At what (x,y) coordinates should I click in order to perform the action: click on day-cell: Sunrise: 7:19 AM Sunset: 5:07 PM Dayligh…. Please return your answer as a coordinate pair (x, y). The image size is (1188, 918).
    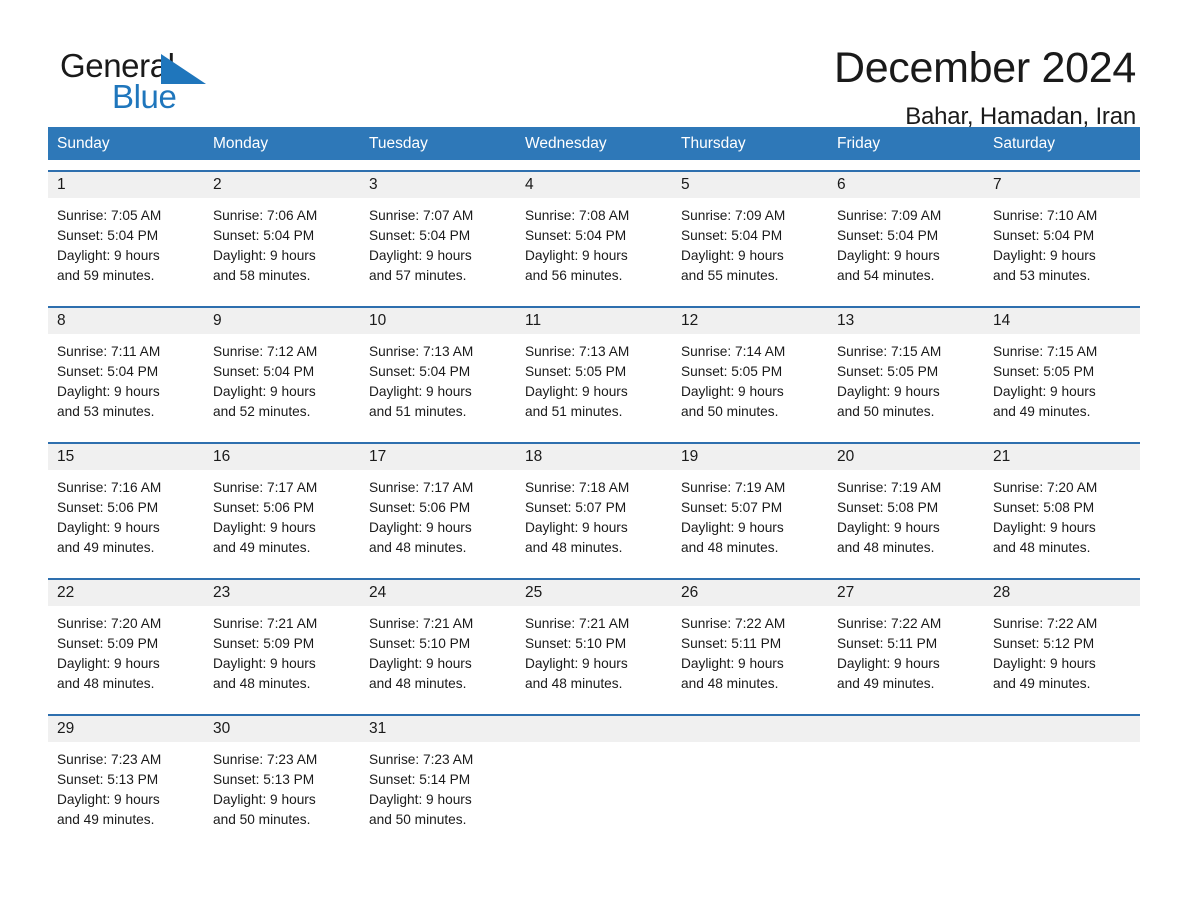
    Looking at the image, I should click on (750, 519).